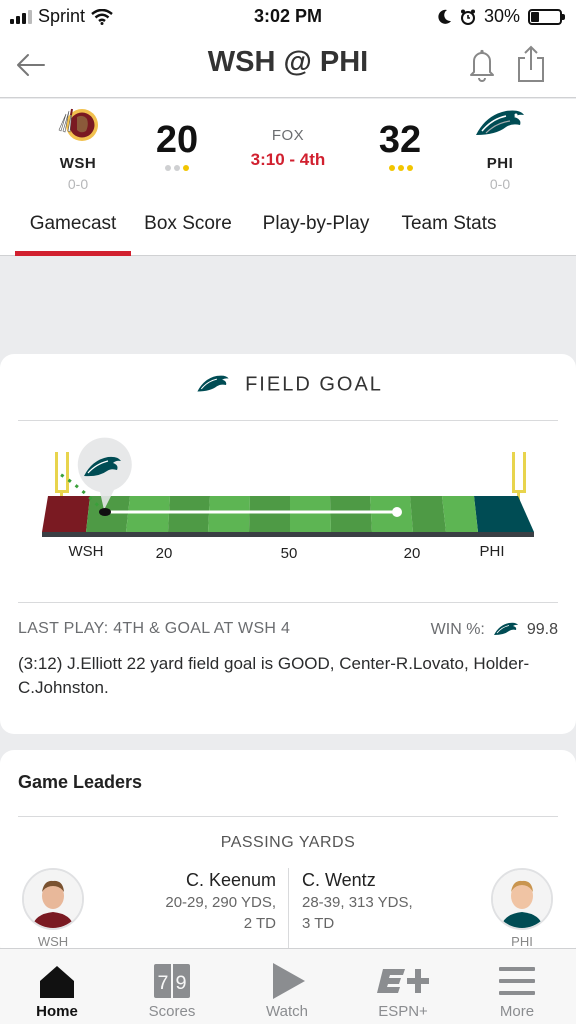  I want to click on battery-icon, so click(546, 16).